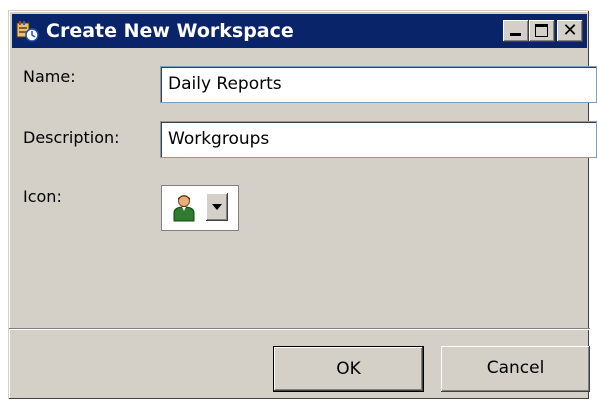 Image resolution: width=597 pixels, height=404 pixels. Describe the element at coordinates (299, 31) in the screenshot. I see `title-bar: Create New Workspace ✕` at that location.